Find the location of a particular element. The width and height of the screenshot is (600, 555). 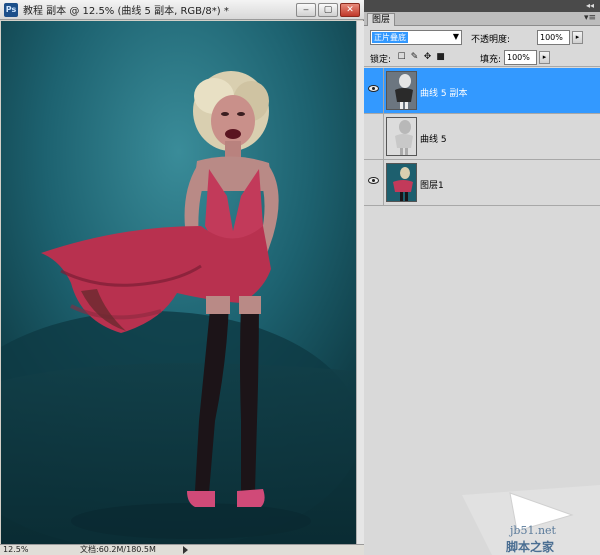

window-controls: ‒ ▢ ✕ is located at coordinates (328, 10).